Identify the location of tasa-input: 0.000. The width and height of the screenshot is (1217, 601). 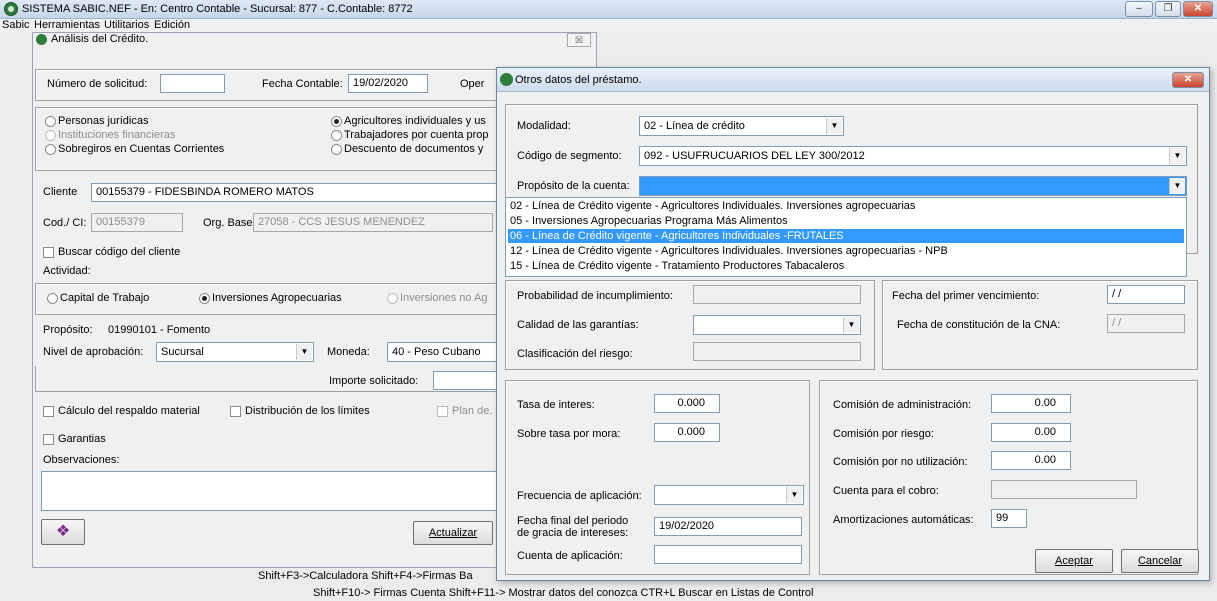
(687, 403).